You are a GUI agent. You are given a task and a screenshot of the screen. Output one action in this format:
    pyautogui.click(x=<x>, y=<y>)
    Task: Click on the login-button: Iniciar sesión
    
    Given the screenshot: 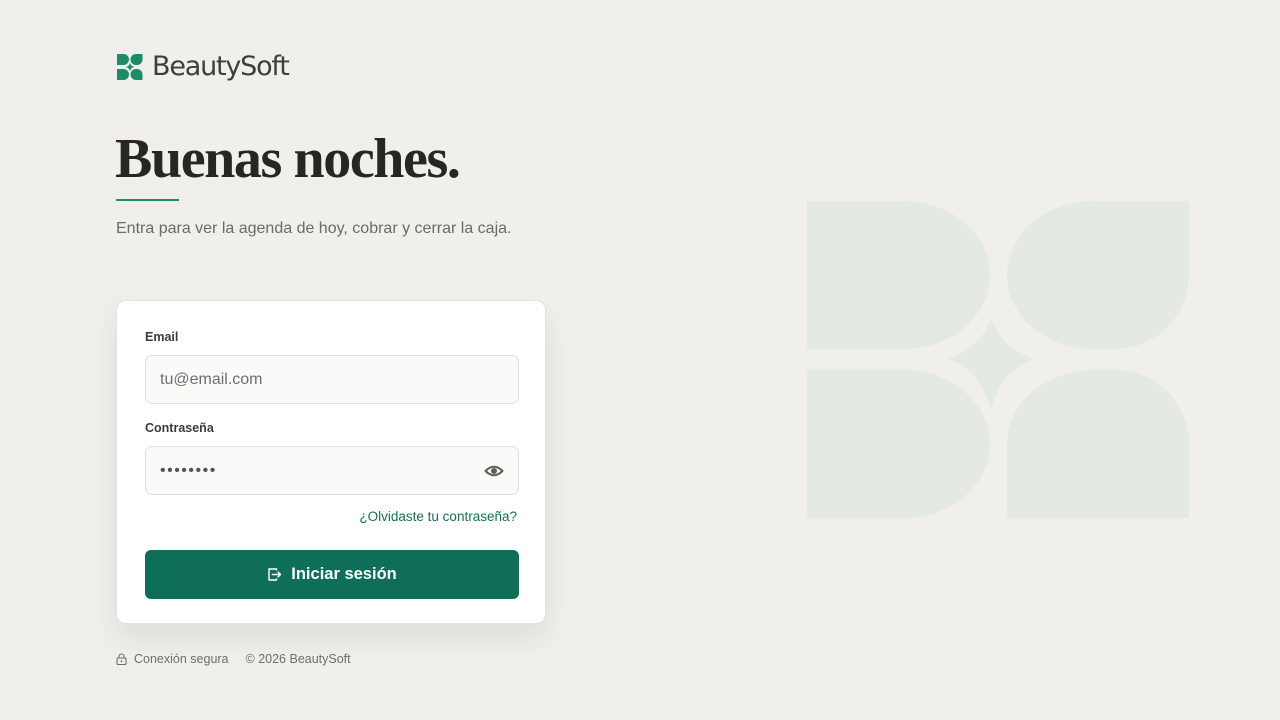 What is the action you would take?
    pyautogui.click(x=332, y=574)
    